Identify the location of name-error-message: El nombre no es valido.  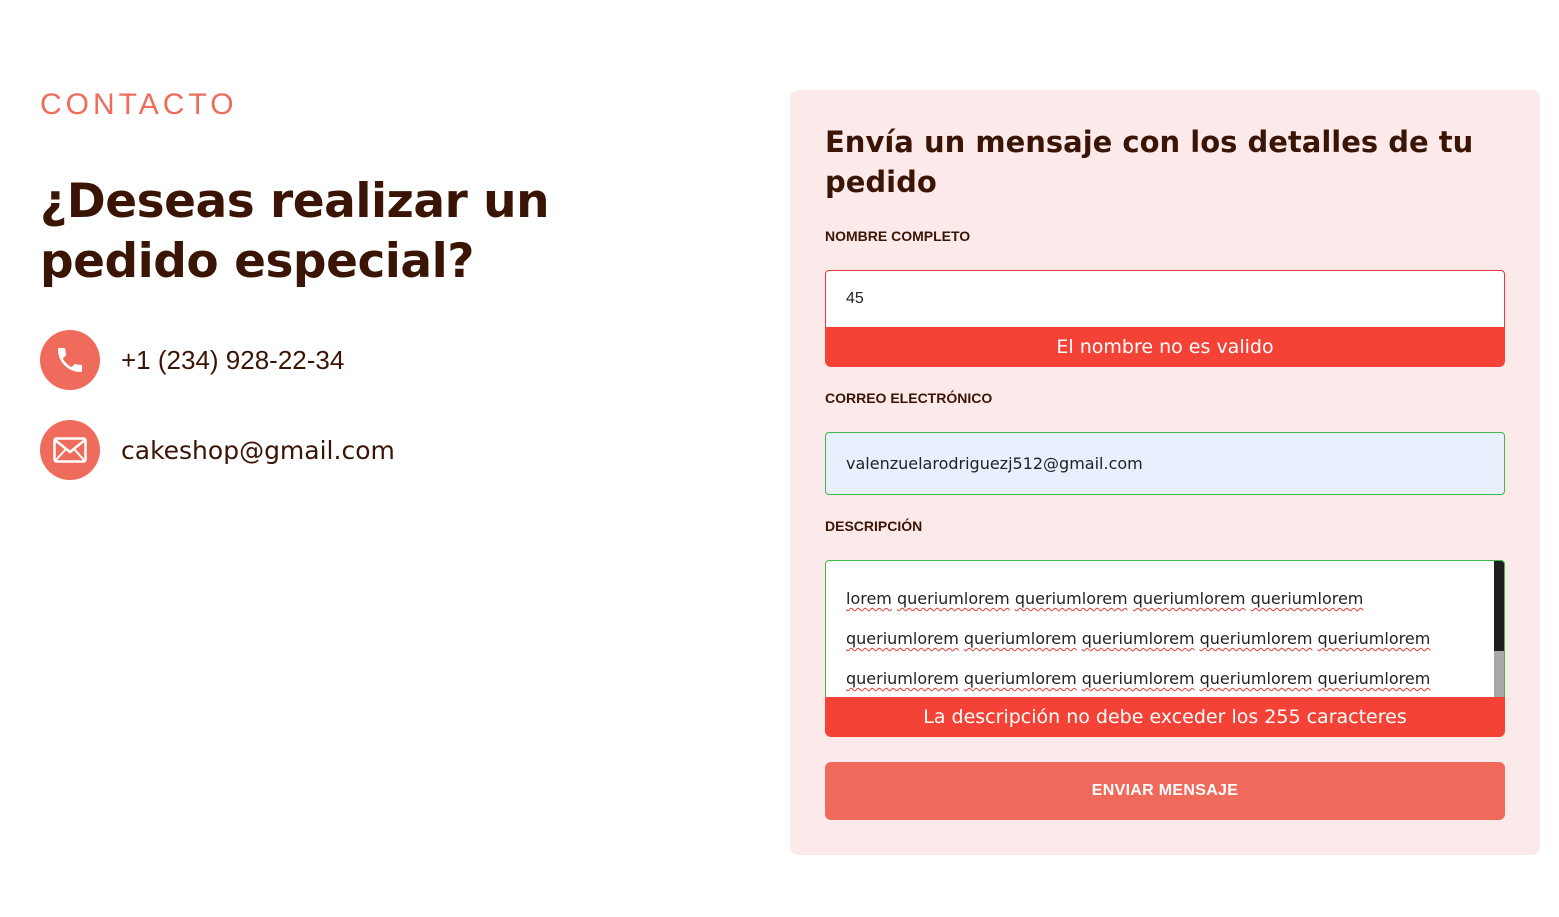
(1165, 347).